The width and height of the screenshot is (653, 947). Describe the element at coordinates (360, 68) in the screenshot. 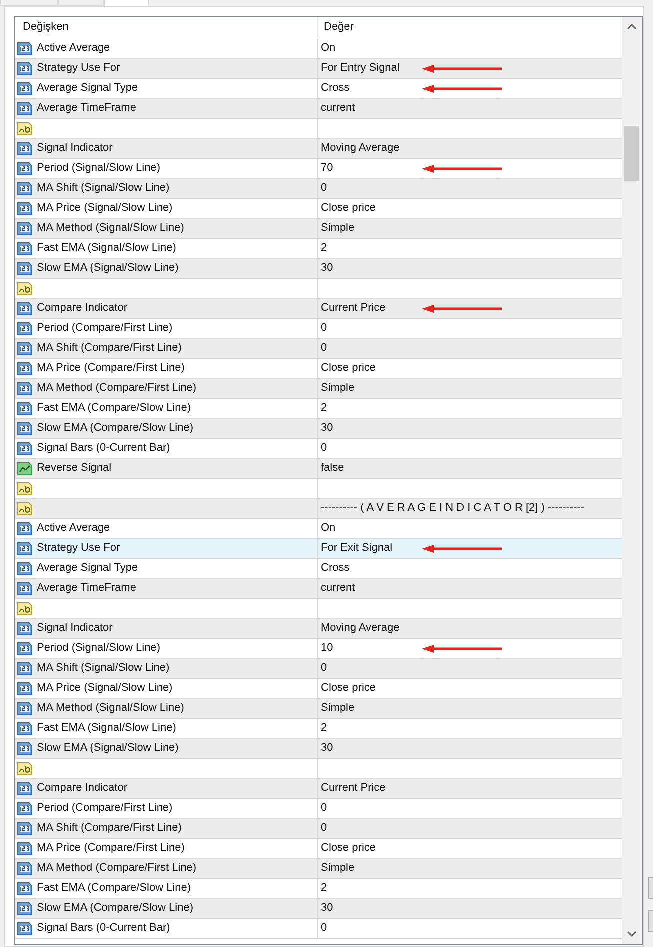

I see `parameter-value: For Entry Signal` at that location.